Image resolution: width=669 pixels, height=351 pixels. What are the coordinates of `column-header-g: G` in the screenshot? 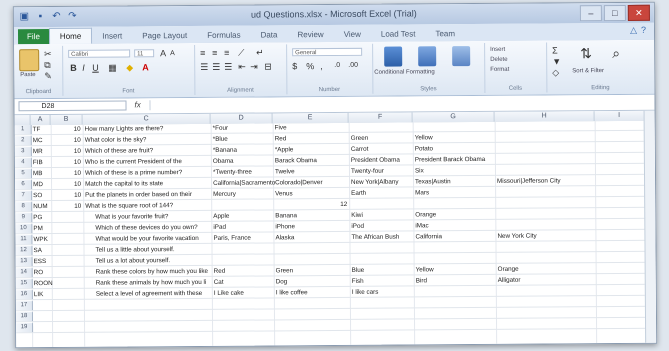 It's located at (453, 117).